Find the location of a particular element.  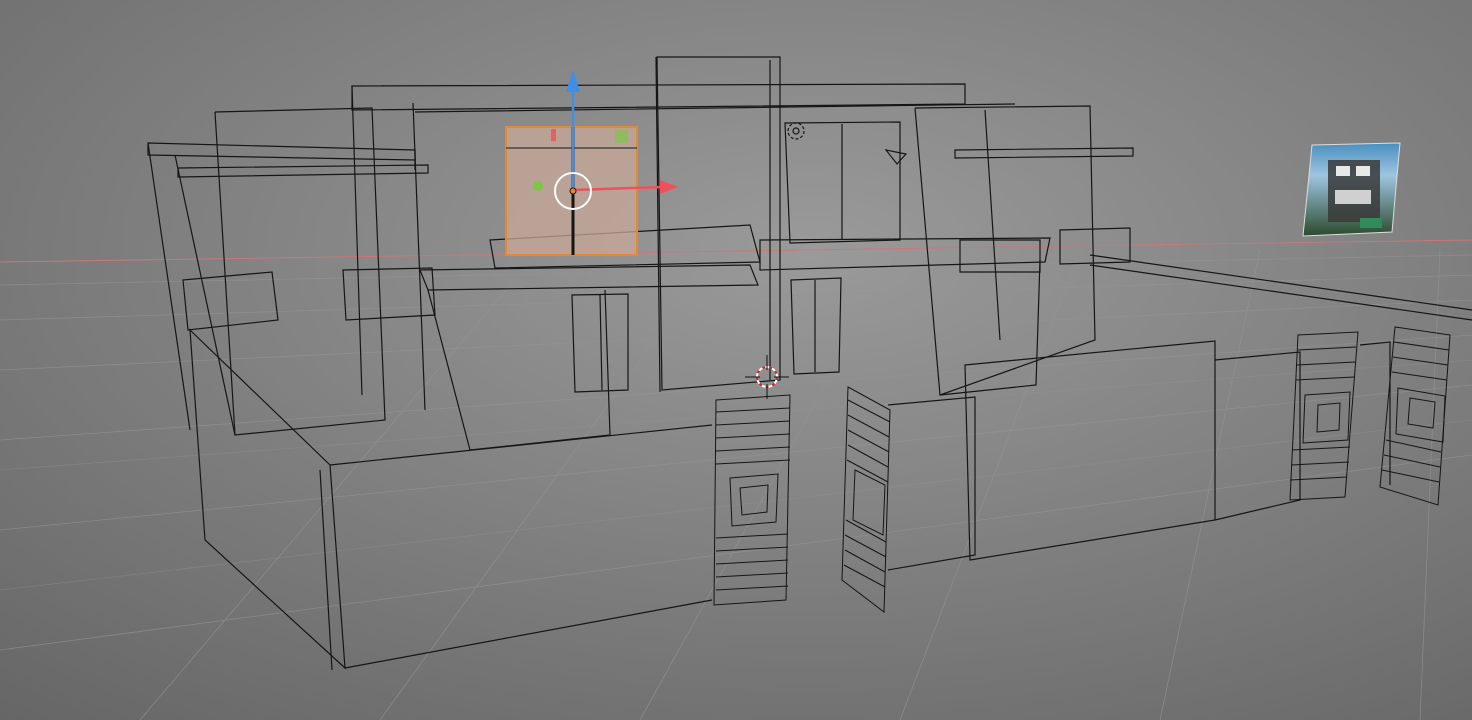

gizmo-xz-plane is located at coordinates (621, 136).